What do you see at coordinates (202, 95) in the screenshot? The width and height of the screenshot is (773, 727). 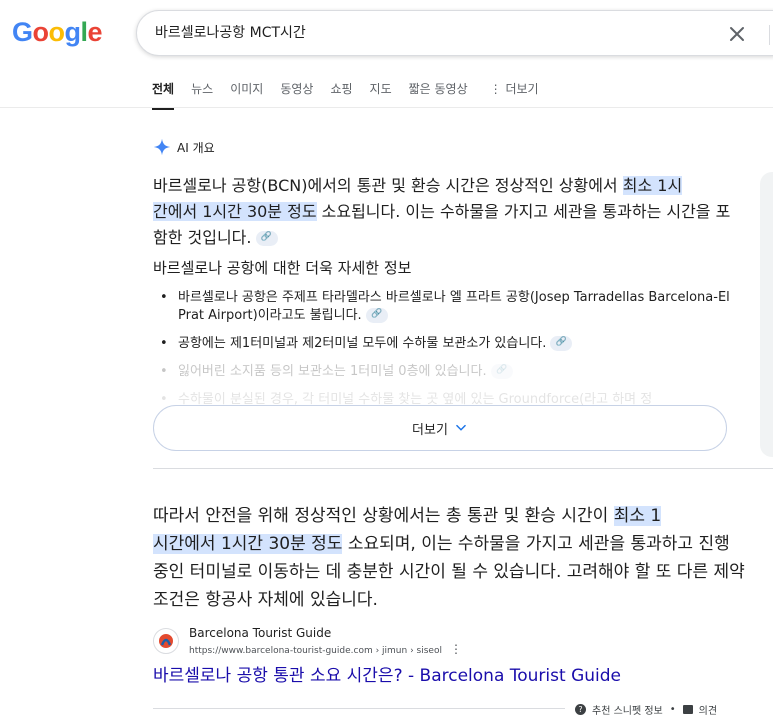 I see `tab-news: 뉴스` at bounding box center [202, 95].